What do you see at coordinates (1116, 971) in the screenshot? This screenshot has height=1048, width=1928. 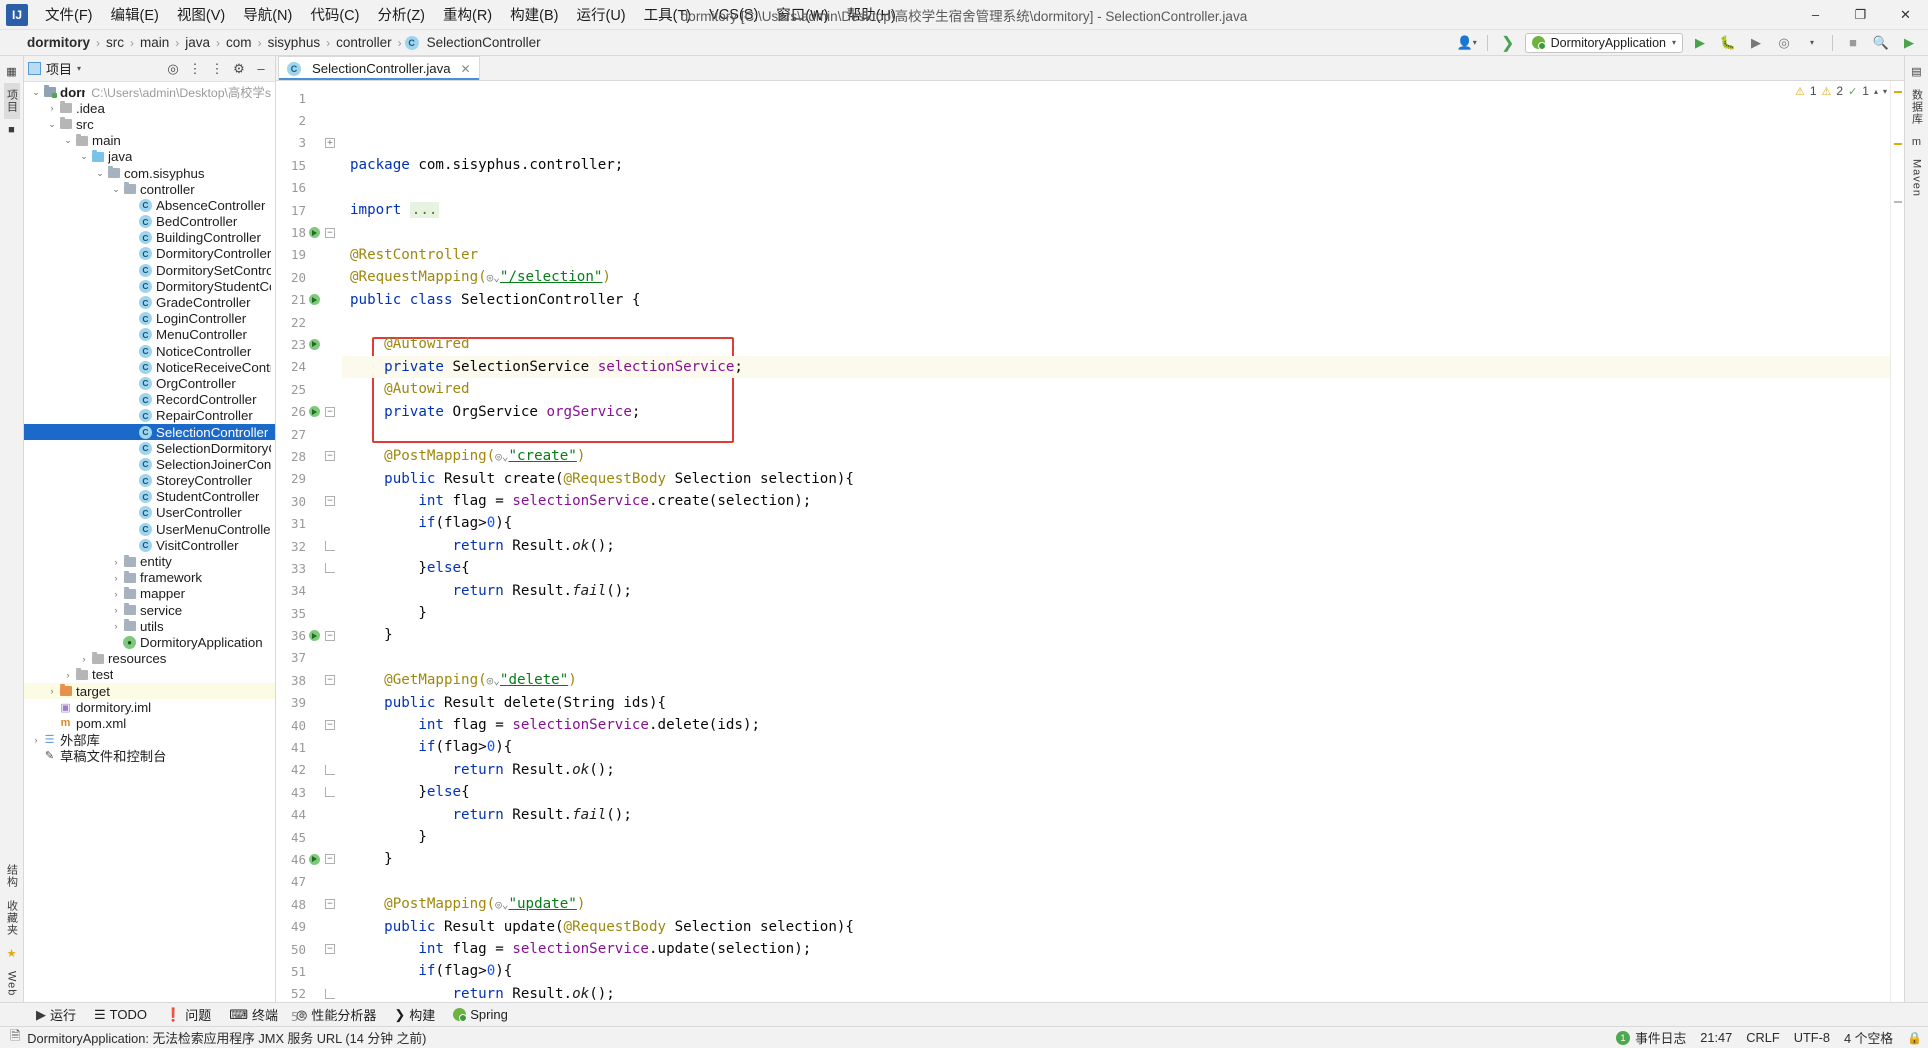 I see `code-line-48: if(flag>0){` at bounding box center [1116, 971].